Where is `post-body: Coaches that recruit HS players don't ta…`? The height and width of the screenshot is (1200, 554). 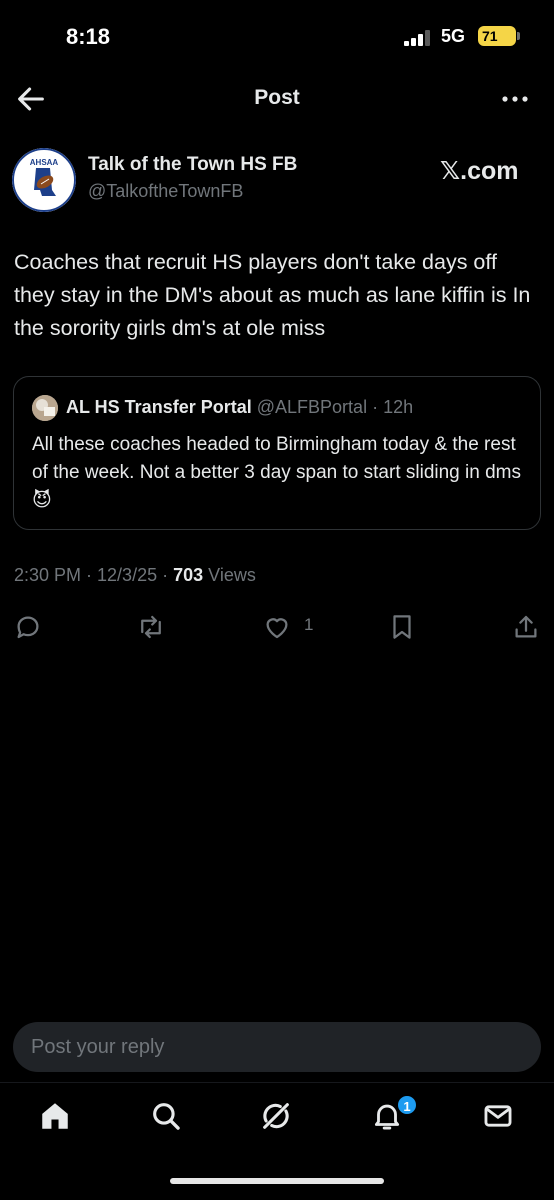 post-body: Coaches that recruit HS players don't ta… is located at coordinates (272, 295).